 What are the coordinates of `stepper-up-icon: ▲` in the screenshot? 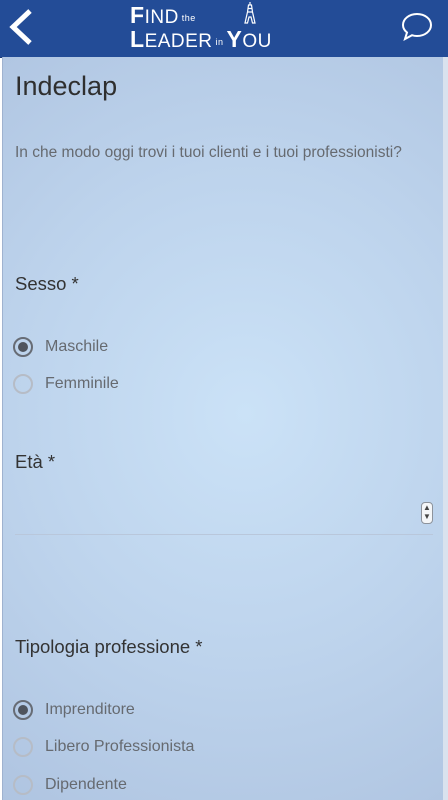 It's located at (427, 507).